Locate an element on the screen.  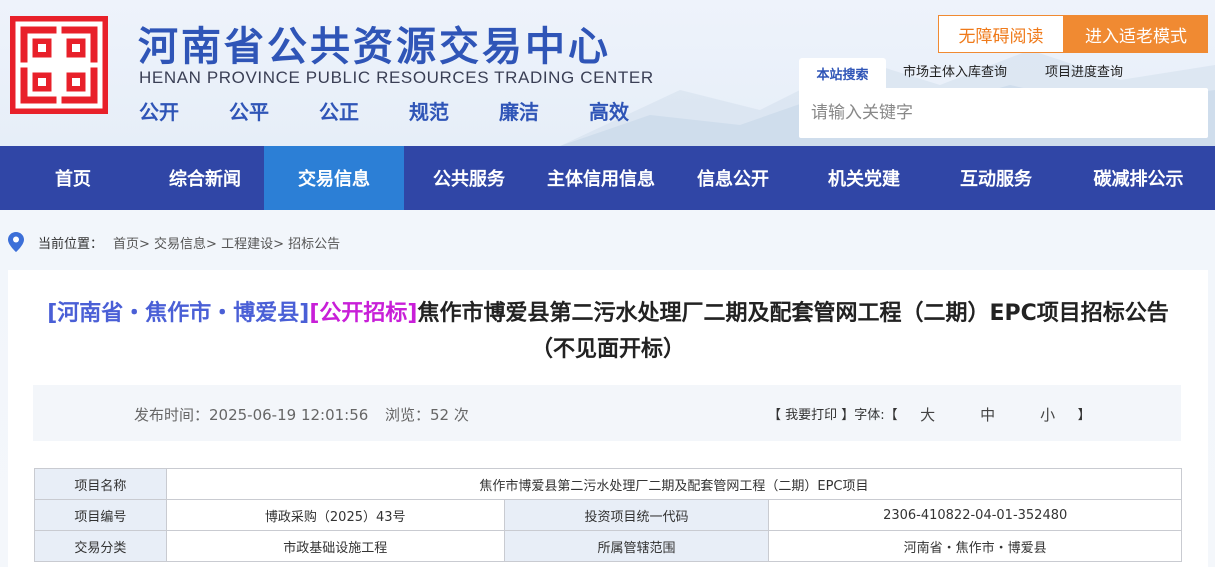
font-size-label: 字体:【 is located at coordinates (876, 415).